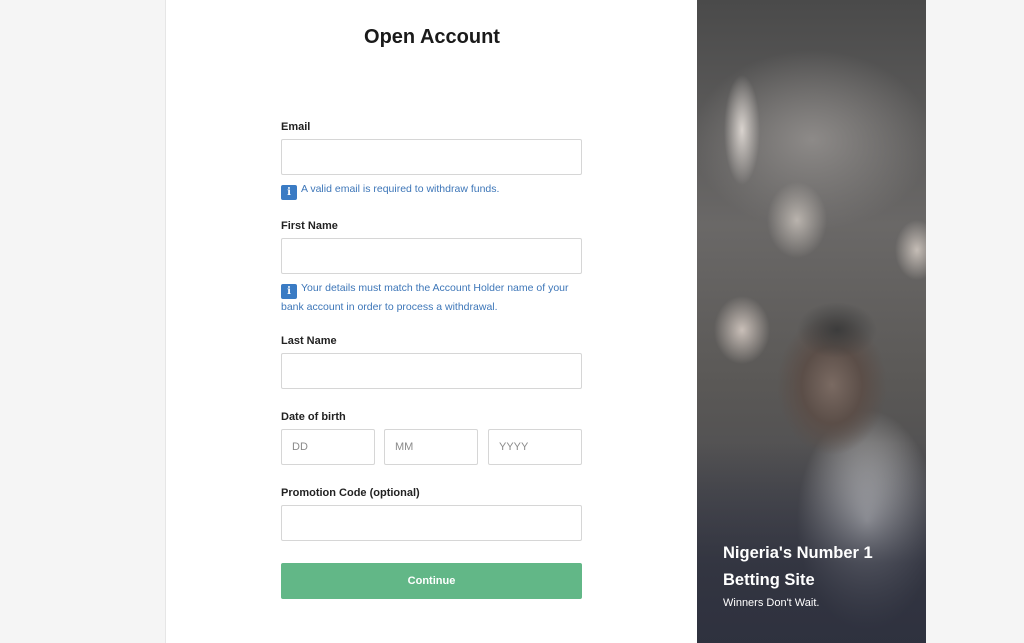 The width and height of the screenshot is (1024, 643). What do you see at coordinates (309, 226) in the screenshot?
I see `first-name-label: First Name` at bounding box center [309, 226].